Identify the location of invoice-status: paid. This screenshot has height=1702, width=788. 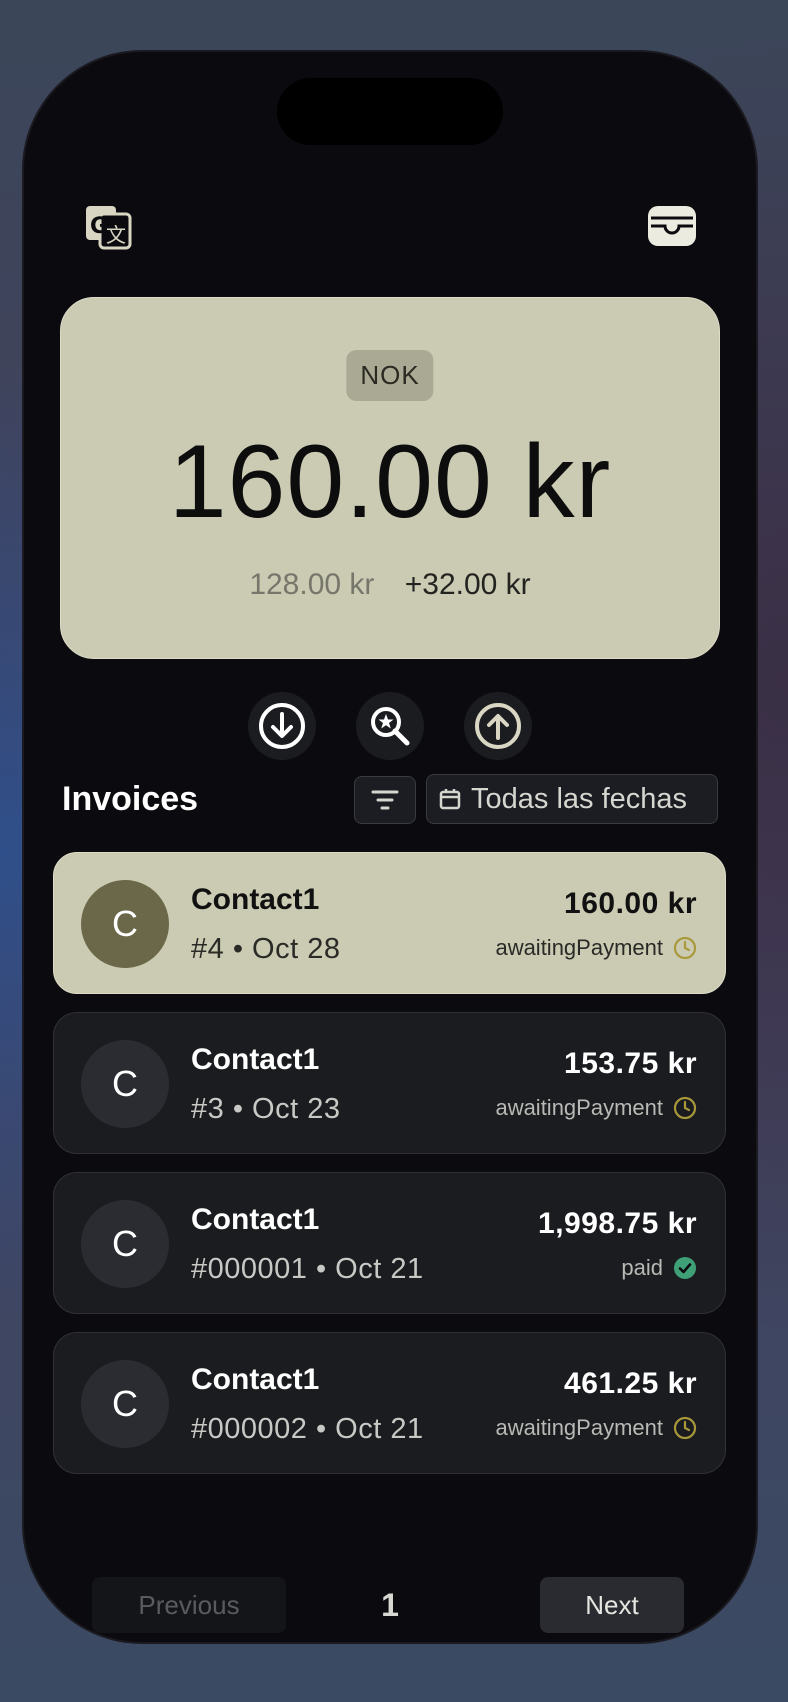
(659, 1268).